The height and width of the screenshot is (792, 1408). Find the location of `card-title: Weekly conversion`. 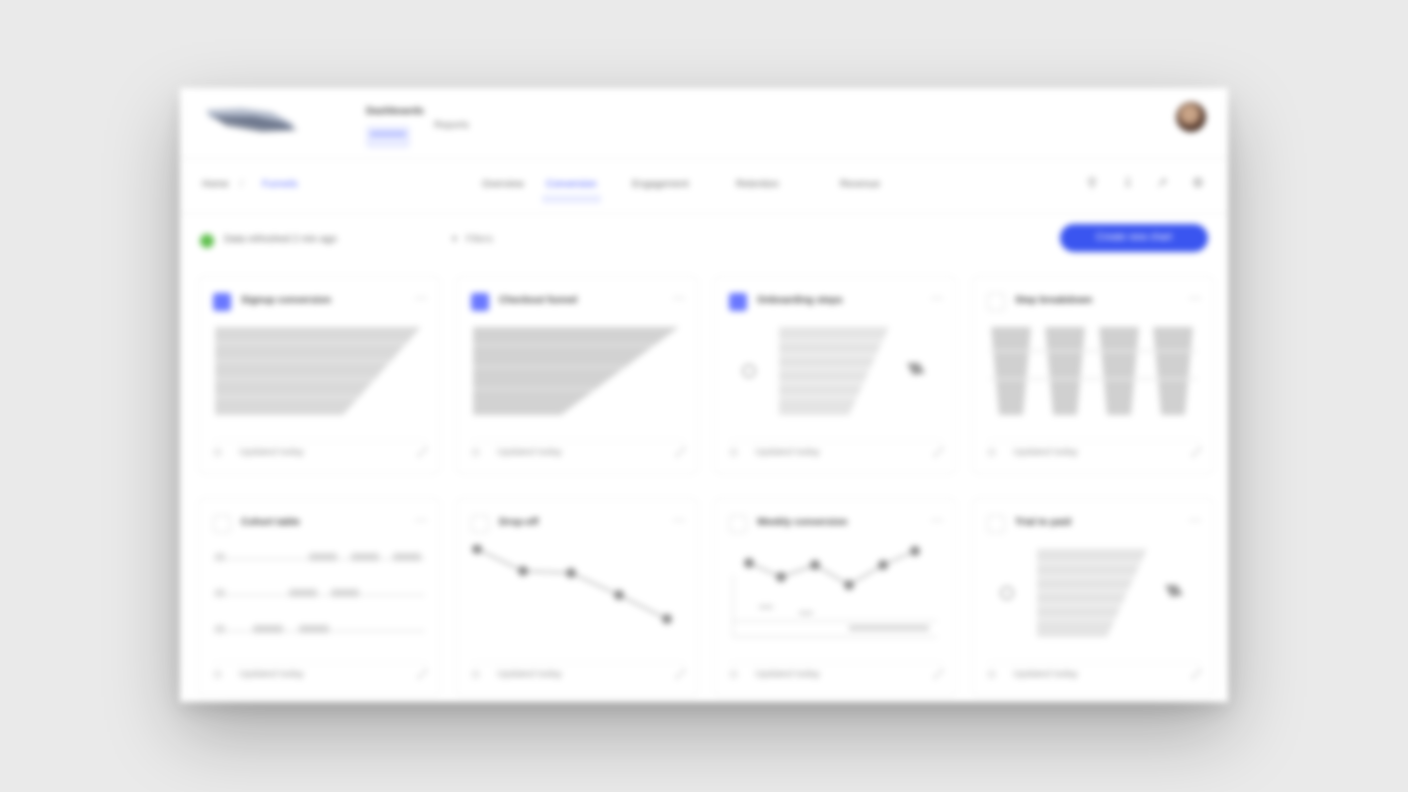

card-title: Weekly conversion is located at coordinates (802, 522).